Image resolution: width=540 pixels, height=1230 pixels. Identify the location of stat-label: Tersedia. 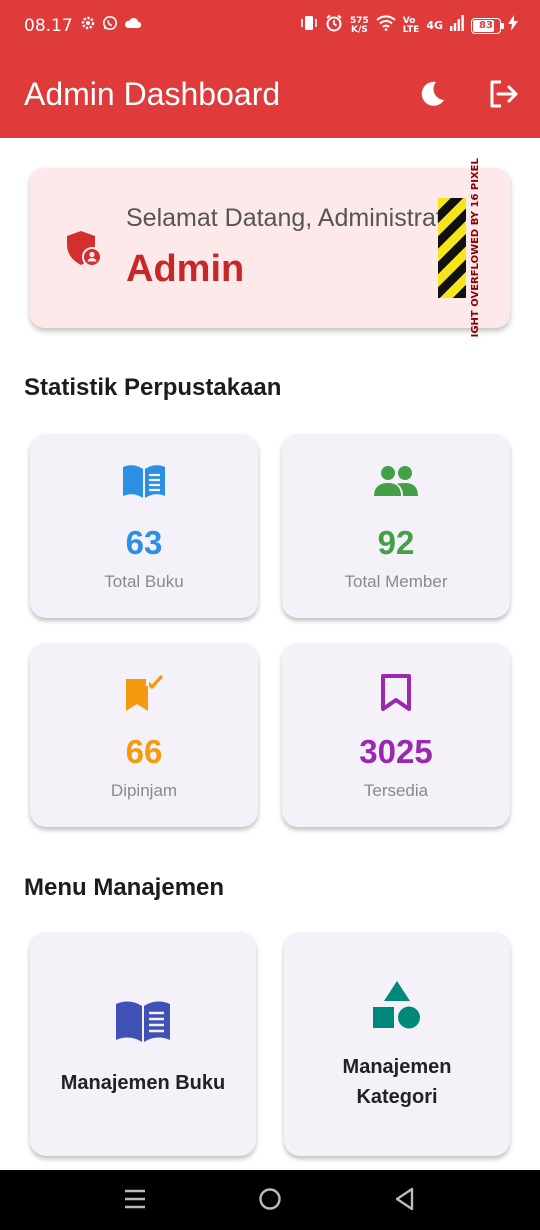
(396, 790).